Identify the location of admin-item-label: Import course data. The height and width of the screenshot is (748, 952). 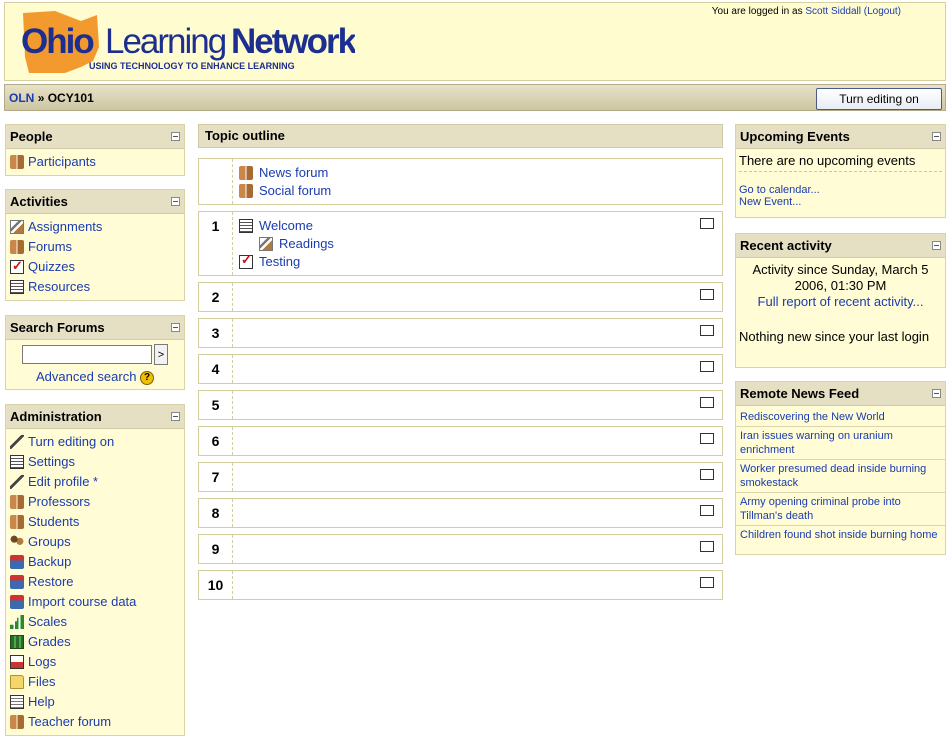
(82, 601).